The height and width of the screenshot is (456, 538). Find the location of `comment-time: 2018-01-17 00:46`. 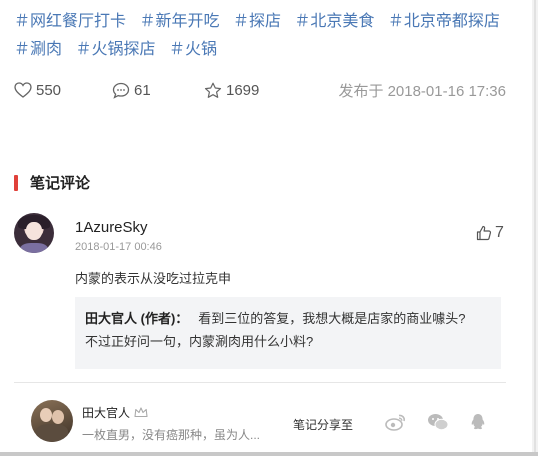

comment-time: 2018-01-17 00:46 is located at coordinates (118, 247).